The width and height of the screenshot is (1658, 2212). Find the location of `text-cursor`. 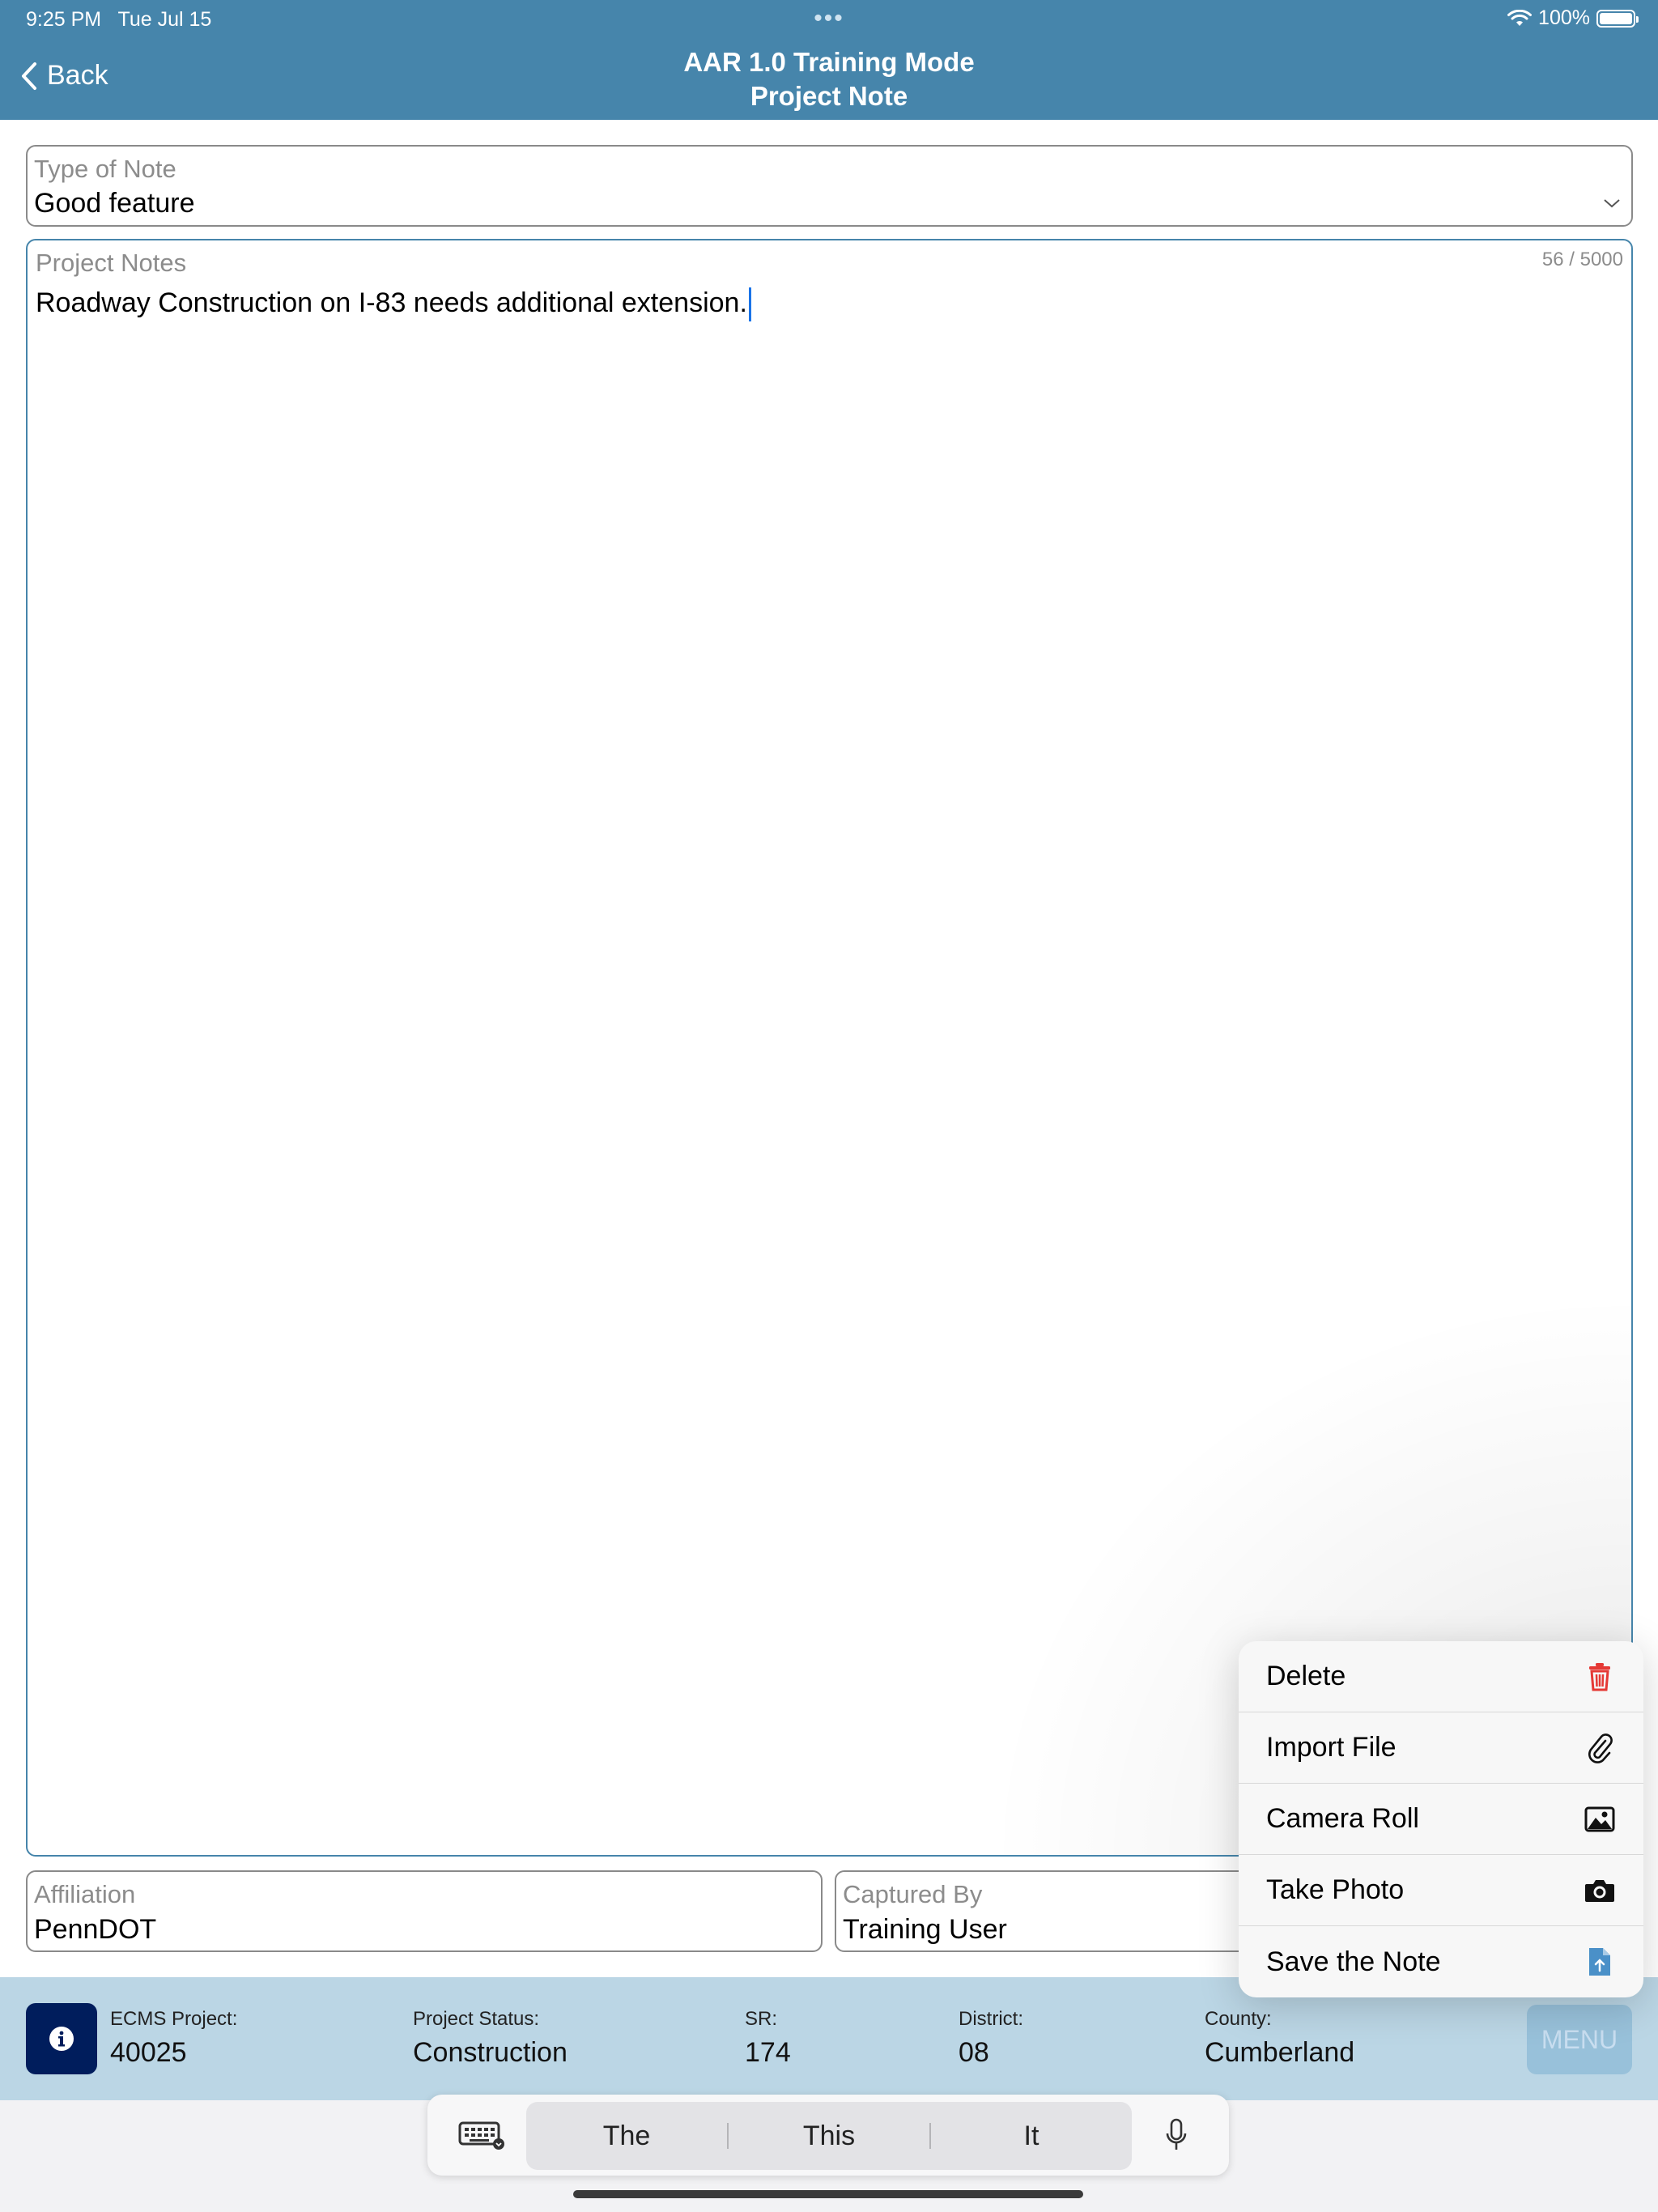

text-cursor is located at coordinates (749, 305).